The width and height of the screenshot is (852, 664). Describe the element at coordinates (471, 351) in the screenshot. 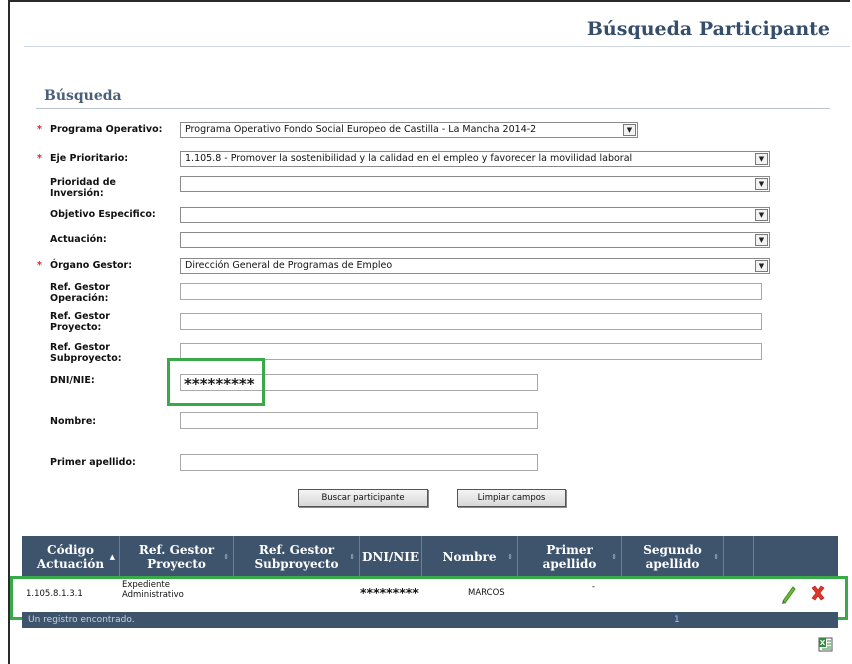

I see `ref-subproyecto-input` at that location.